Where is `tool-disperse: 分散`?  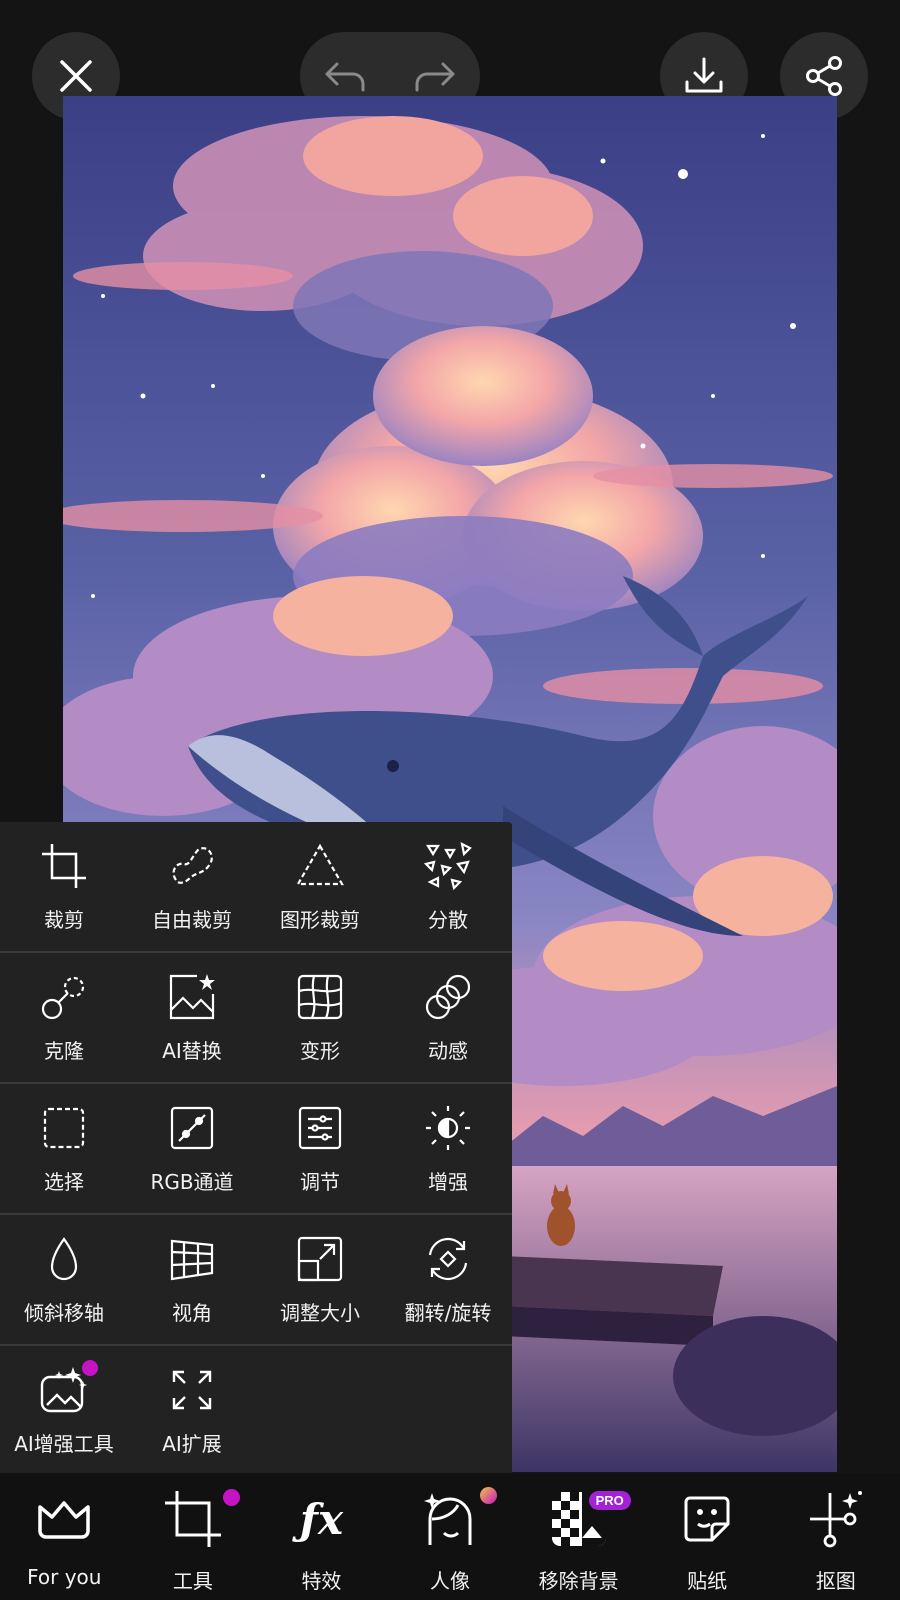 tool-disperse: 分散 is located at coordinates (448, 886).